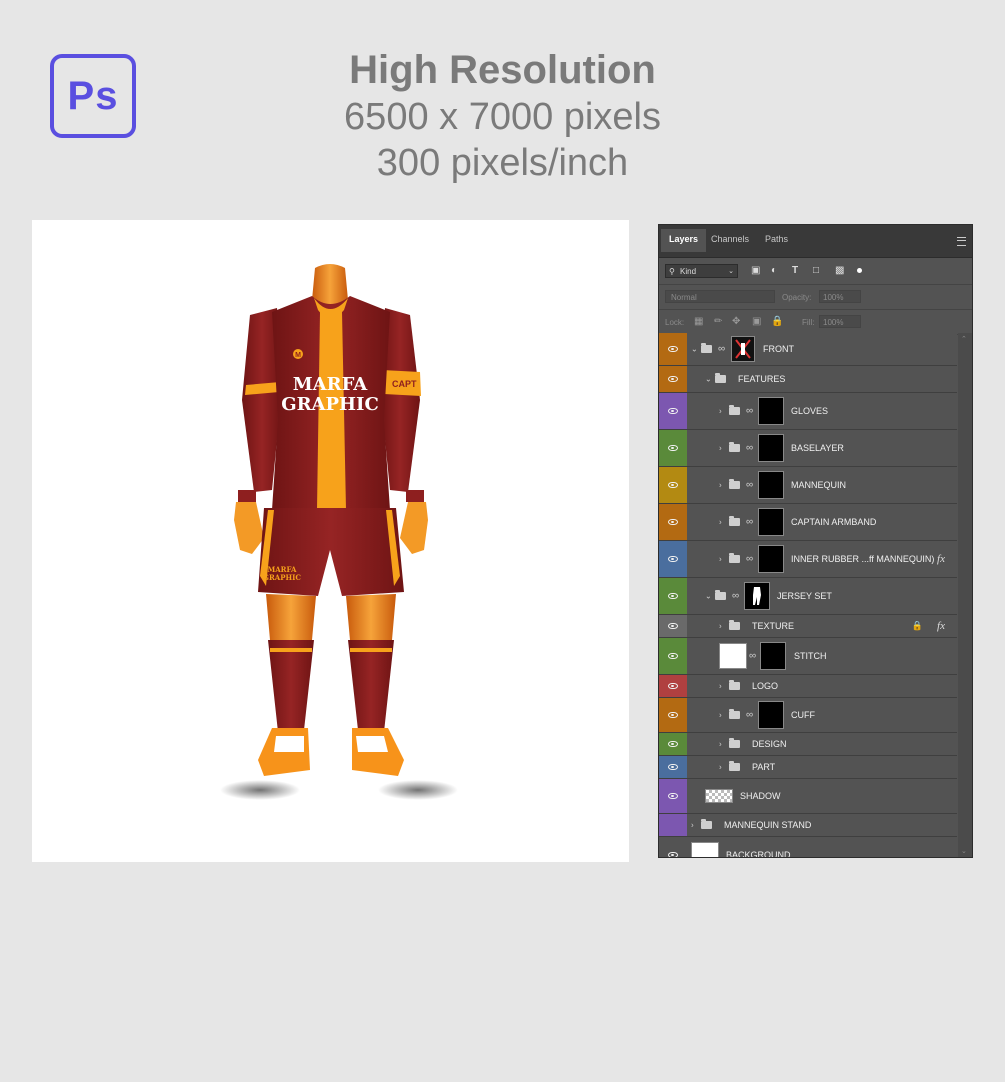  I want to click on filter-kind-label: Kind, so click(688, 271).